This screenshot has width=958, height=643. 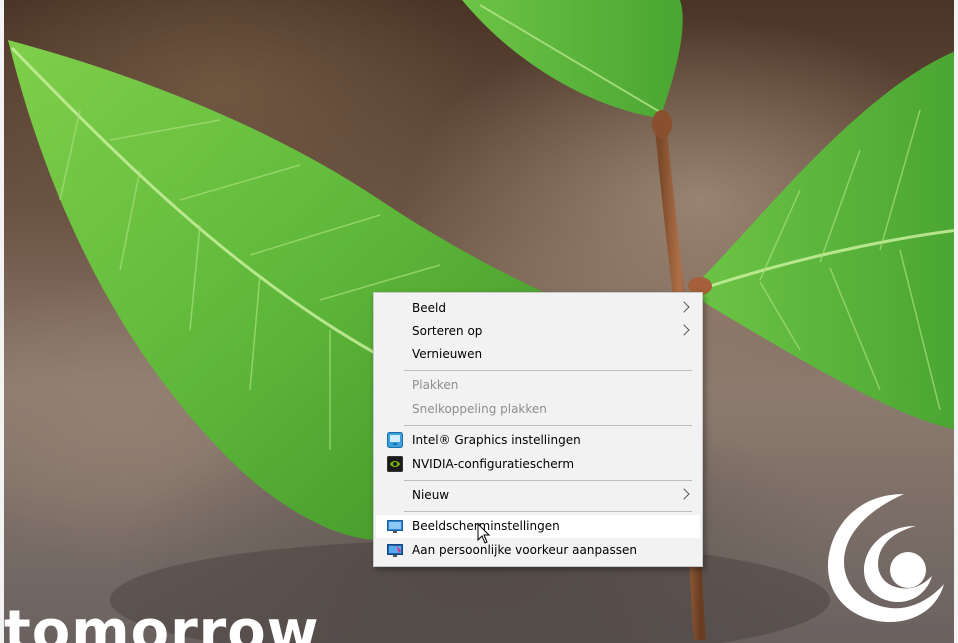 I want to click on menu-item-snelkoppeling-plakken: Snelkoppeling plakken, so click(x=538, y=409).